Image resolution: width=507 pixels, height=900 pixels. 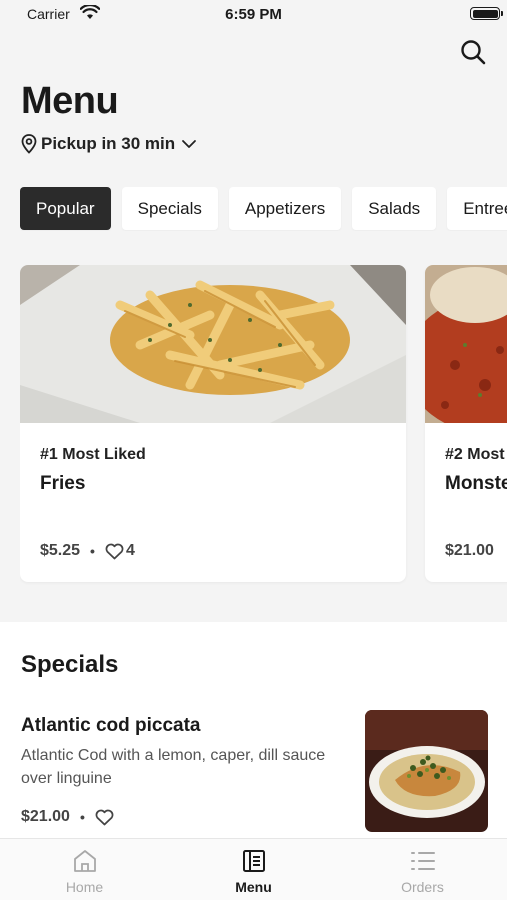 What do you see at coordinates (29, 144) in the screenshot?
I see `location-pin-icon` at bounding box center [29, 144].